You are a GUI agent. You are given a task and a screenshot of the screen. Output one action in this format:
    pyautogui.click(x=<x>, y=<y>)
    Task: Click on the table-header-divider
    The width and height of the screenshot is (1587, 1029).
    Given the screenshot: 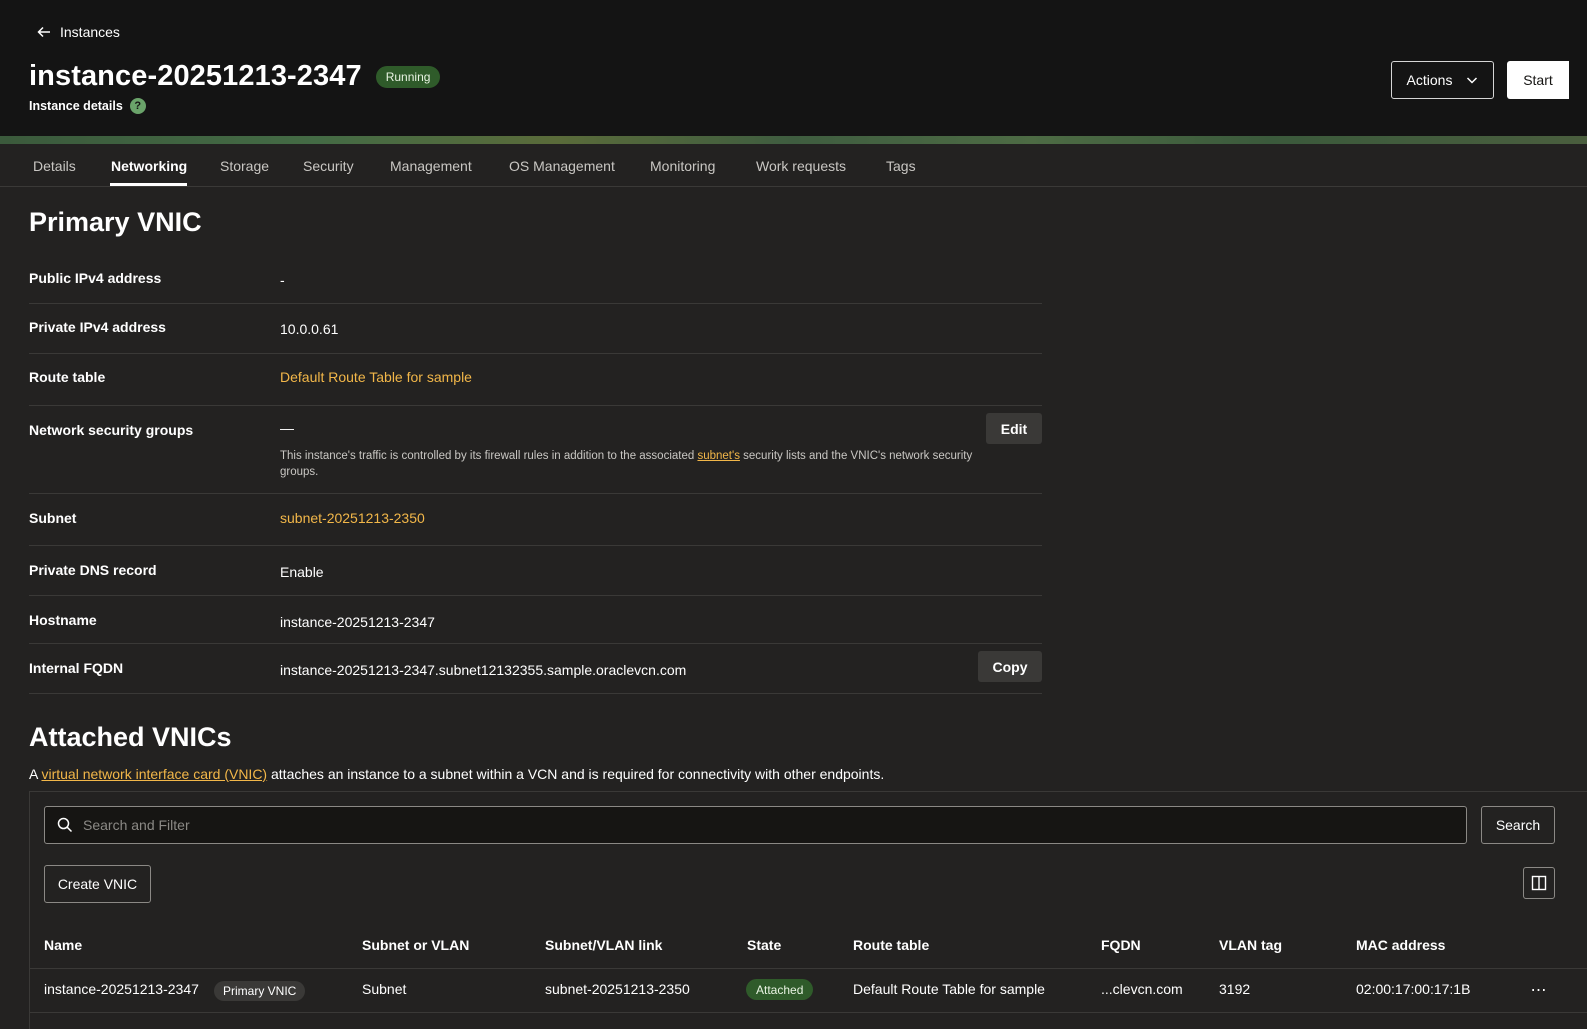 What is the action you would take?
    pyautogui.click(x=808, y=968)
    